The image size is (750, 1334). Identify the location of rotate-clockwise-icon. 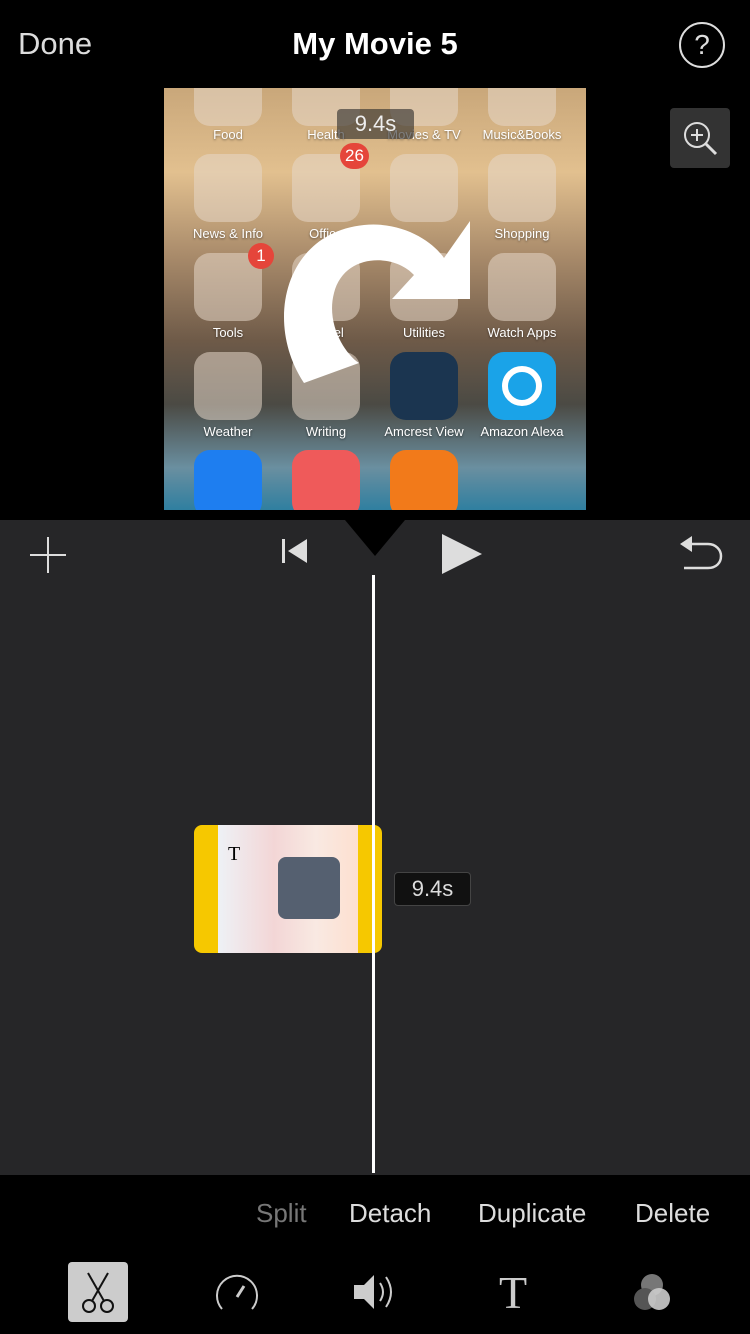
(377, 302).